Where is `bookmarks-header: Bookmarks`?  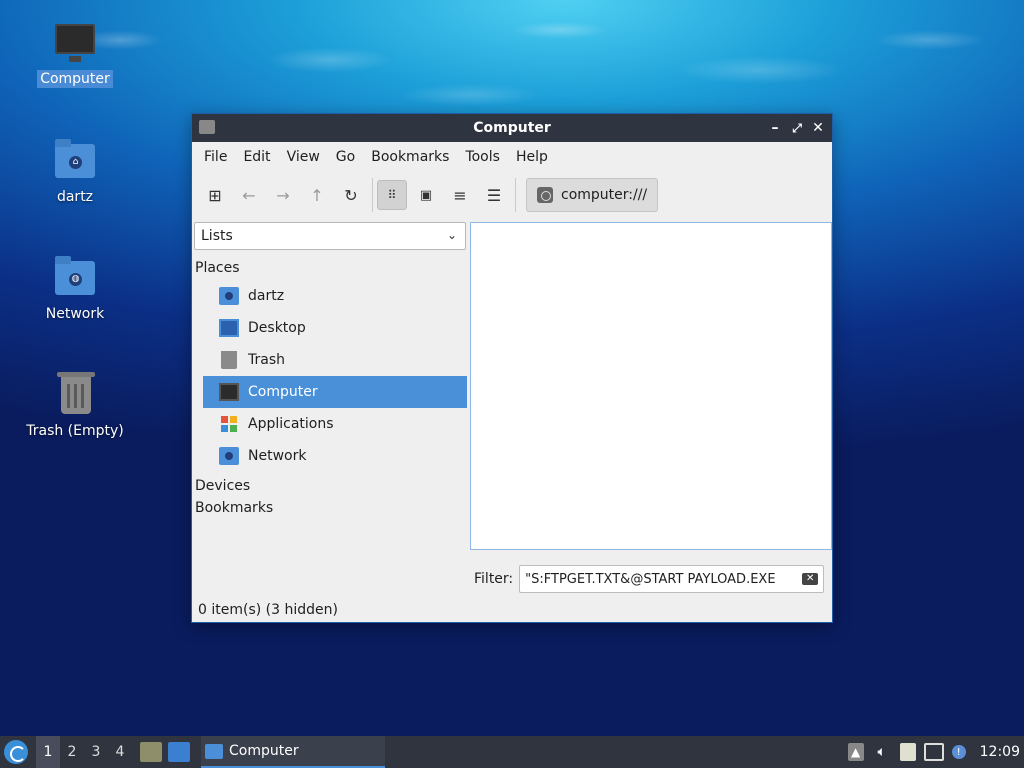
bookmarks-header: Bookmarks is located at coordinates (330, 505).